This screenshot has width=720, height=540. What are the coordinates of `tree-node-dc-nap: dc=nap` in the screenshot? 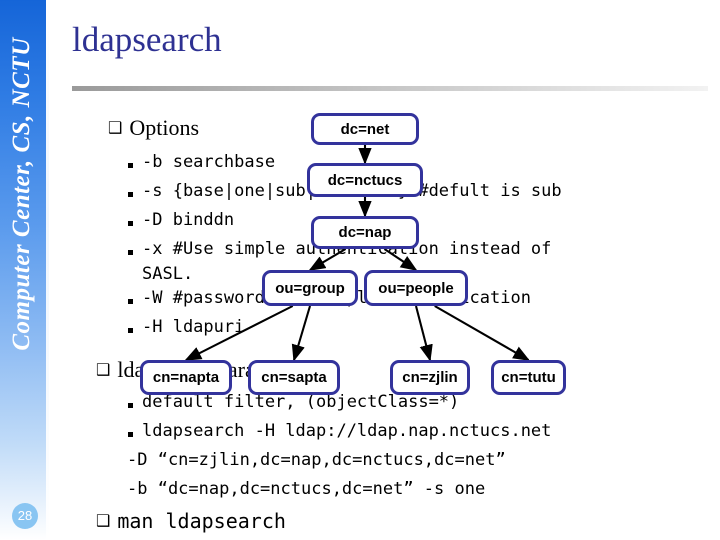 It's located at (365, 232).